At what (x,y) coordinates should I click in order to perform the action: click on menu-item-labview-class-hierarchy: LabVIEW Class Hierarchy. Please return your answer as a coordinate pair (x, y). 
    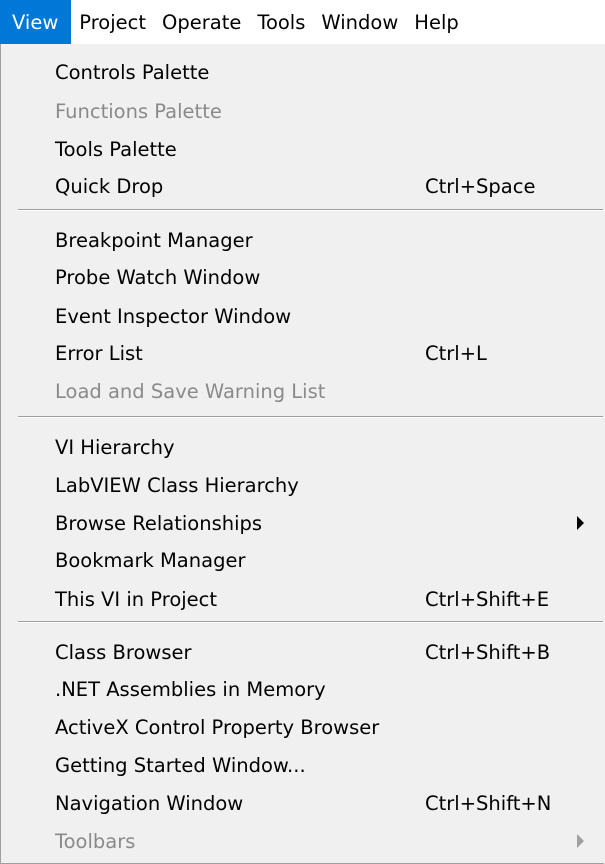
    Looking at the image, I should click on (302, 485).